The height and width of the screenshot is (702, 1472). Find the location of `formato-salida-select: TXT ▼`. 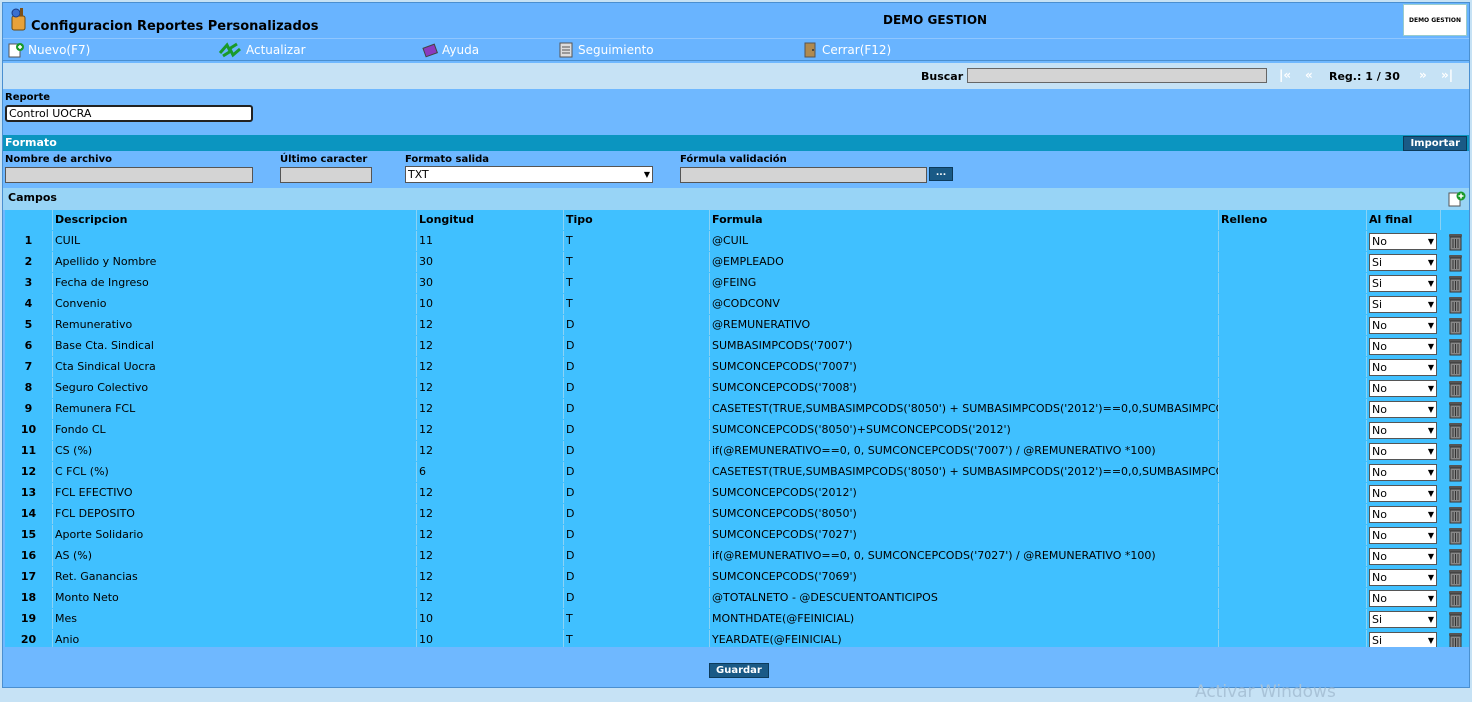

formato-salida-select: TXT ▼ is located at coordinates (529, 174).